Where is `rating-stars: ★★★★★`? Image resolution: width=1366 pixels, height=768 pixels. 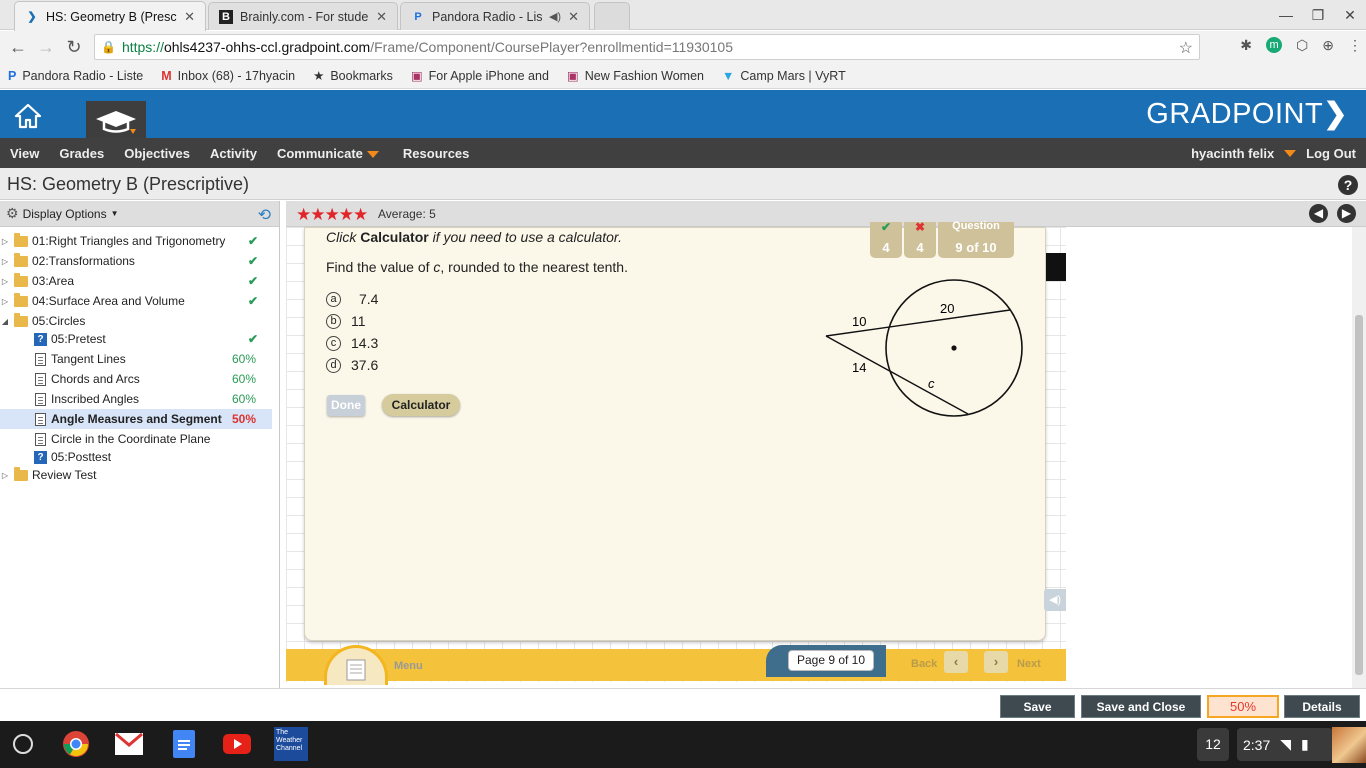
rating-stars: ★★★★★ is located at coordinates (332, 215).